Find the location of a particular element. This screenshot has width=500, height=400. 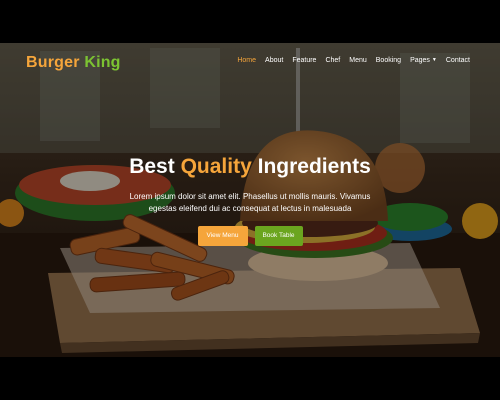

nav-item-booking: Booking is located at coordinates (388, 60).